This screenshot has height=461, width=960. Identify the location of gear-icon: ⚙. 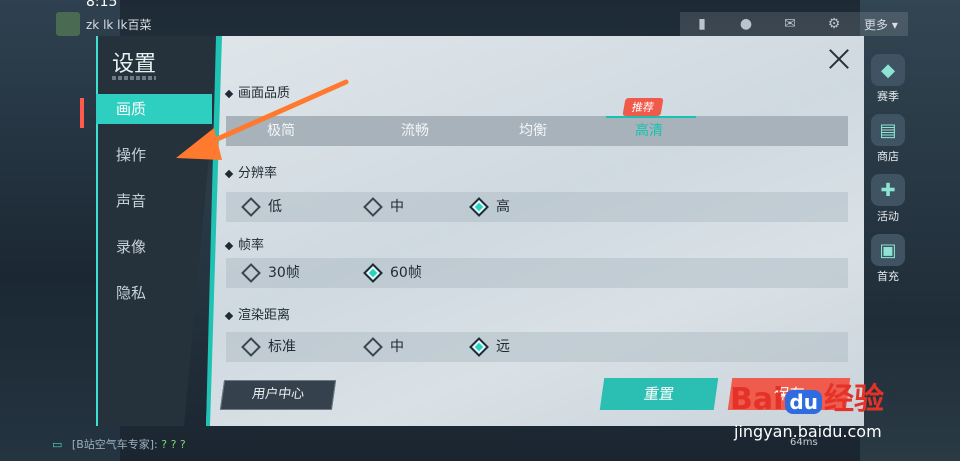
(834, 24).